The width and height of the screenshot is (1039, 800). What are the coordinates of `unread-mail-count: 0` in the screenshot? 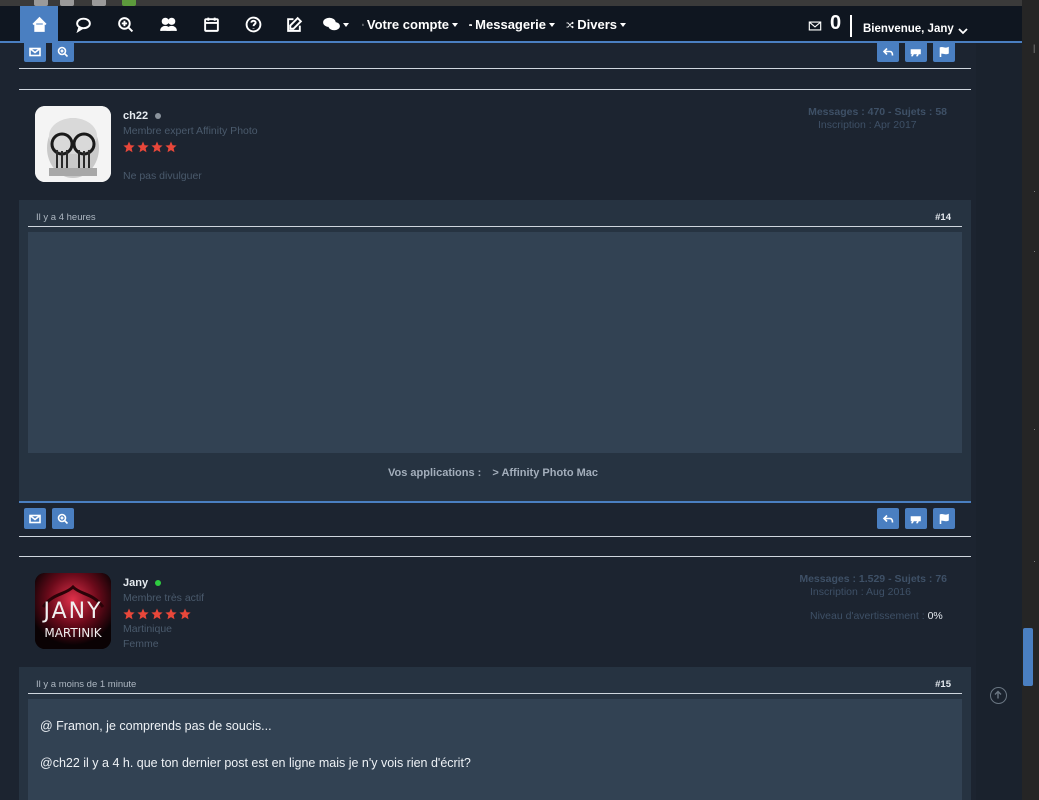 It's located at (836, 23).